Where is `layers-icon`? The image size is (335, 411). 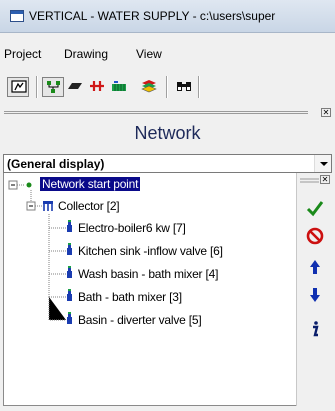
layers-icon is located at coordinates (149, 86).